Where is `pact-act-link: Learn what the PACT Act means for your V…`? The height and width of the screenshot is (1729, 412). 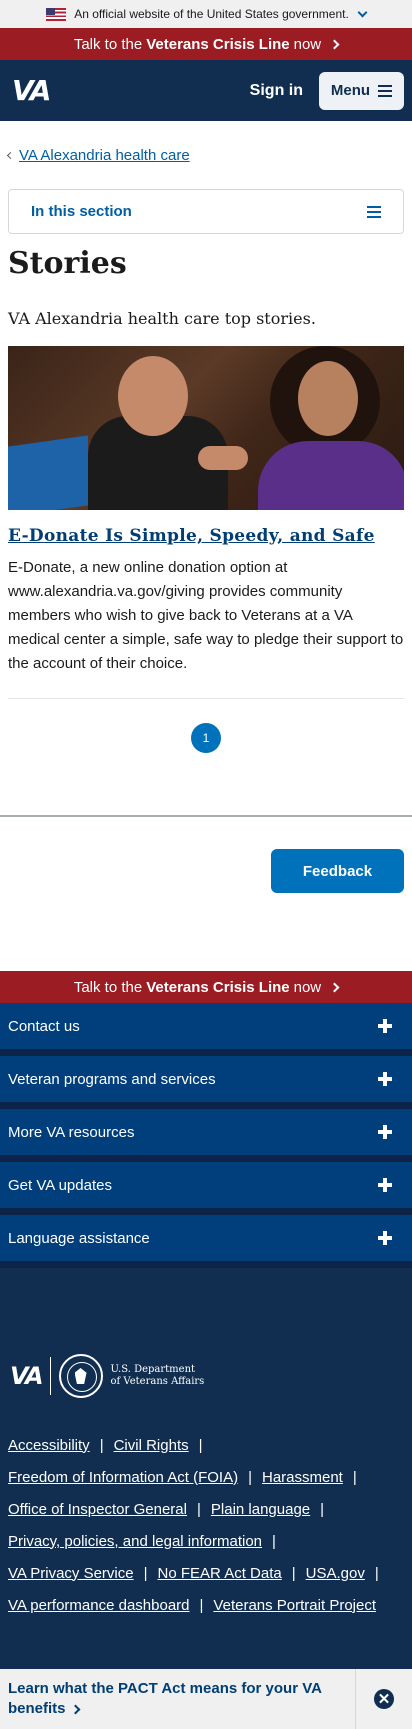 pact-act-link: Learn what the PACT Act means for your V… is located at coordinates (177, 1699).